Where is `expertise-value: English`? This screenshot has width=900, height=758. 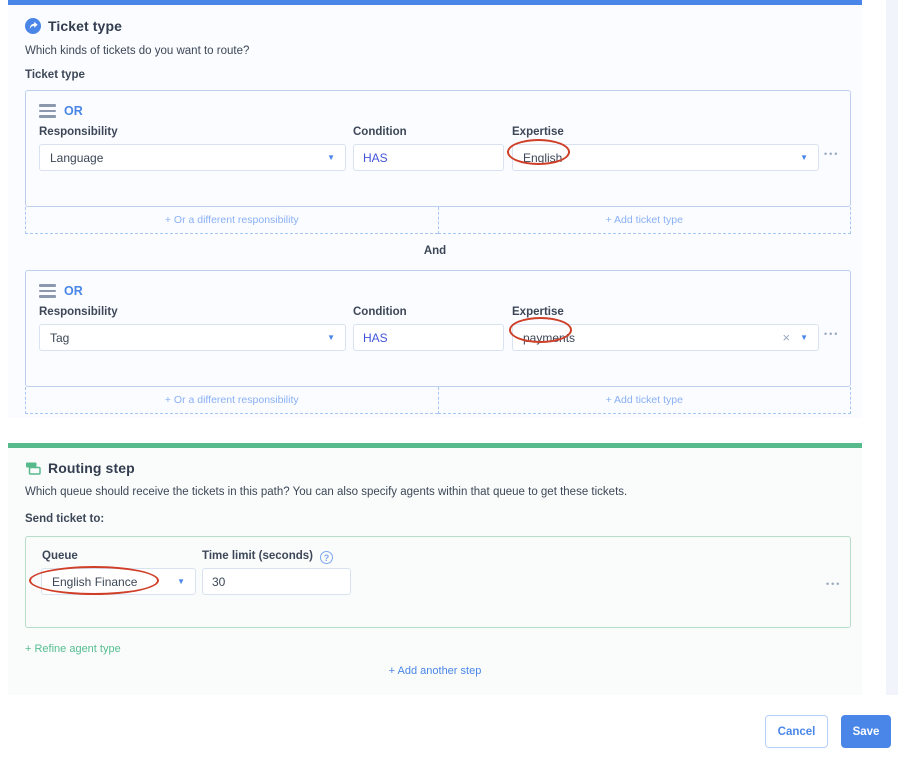
expertise-value: English is located at coordinates (543, 157).